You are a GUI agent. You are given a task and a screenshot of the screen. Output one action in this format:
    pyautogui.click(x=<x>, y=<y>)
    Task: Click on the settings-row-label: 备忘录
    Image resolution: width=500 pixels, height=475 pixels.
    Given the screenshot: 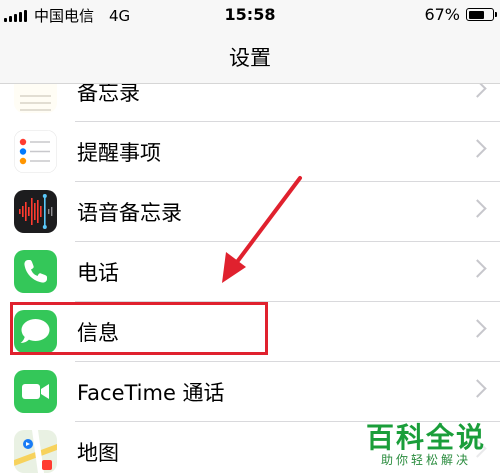 What is the action you would take?
    pyautogui.click(x=108, y=94)
    